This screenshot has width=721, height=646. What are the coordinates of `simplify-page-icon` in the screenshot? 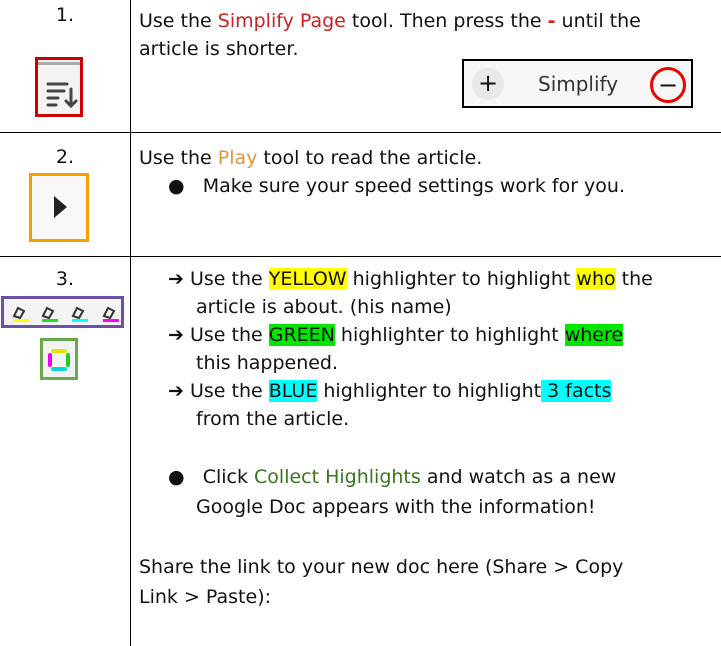 It's located at (59, 87).